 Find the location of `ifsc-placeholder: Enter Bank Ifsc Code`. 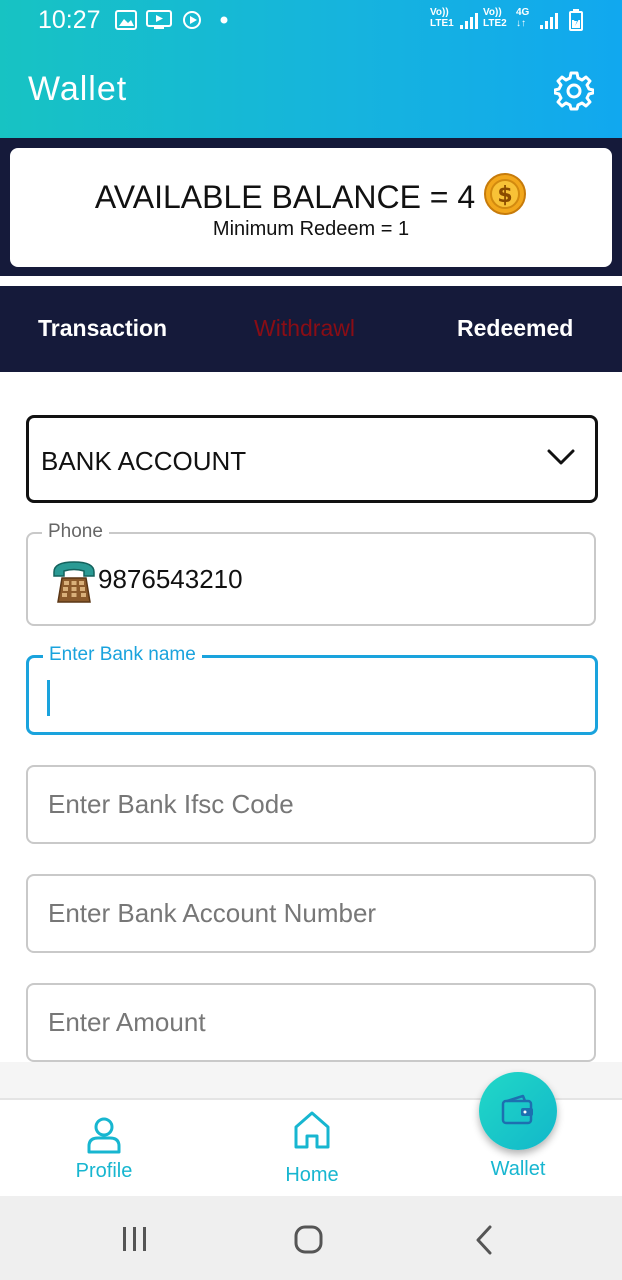

ifsc-placeholder: Enter Bank Ifsc Code is located at coordinates (171, 804).